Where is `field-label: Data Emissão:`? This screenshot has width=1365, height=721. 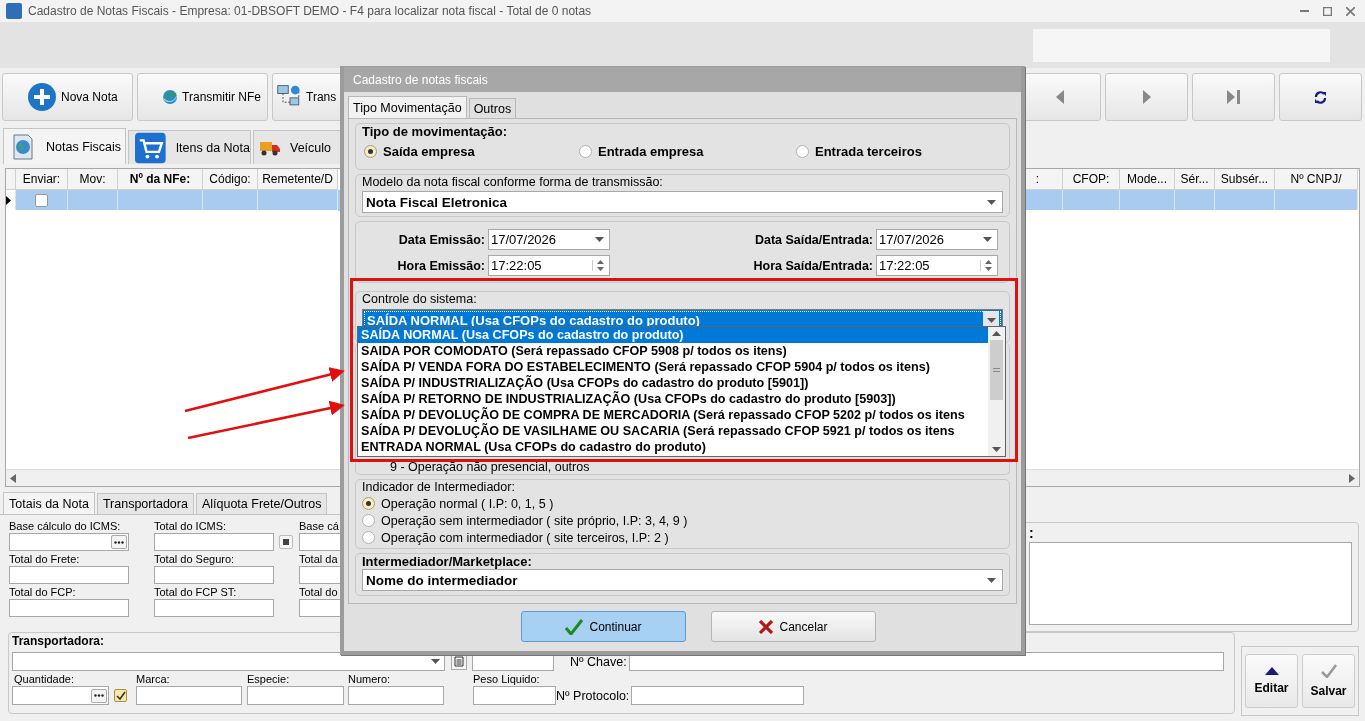
field-label: Data Emissão: is located at coordinates (441, 239).